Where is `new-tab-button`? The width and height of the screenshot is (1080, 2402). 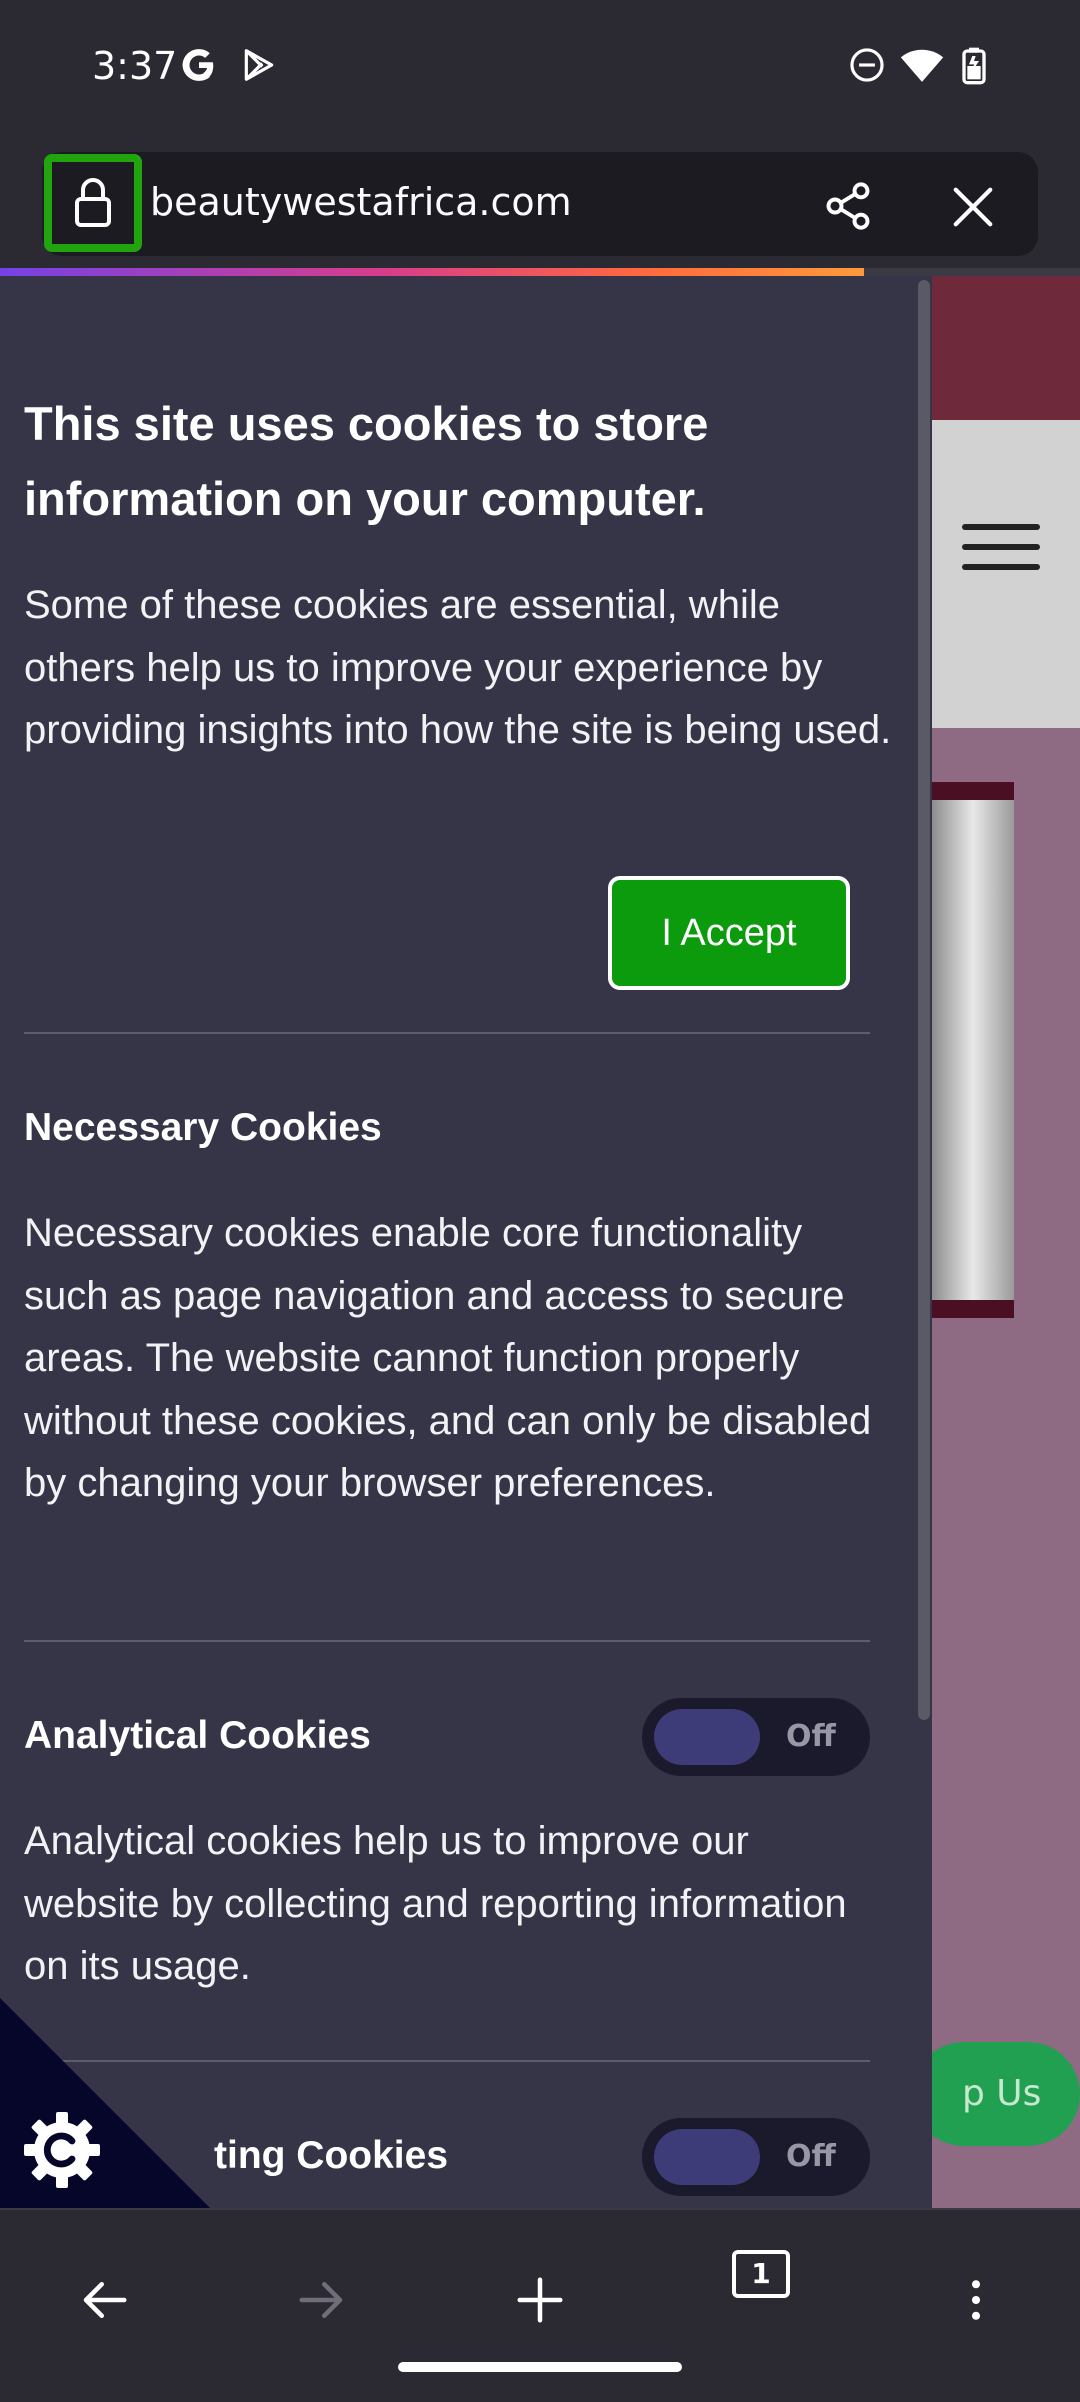
new-tab-button is located at coordinates (540, 2300).